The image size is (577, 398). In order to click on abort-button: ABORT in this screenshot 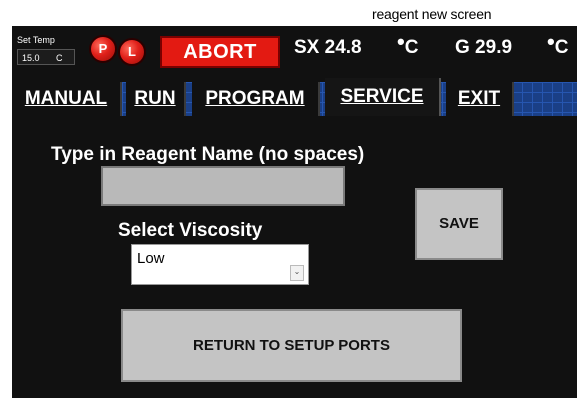, I will do `click(220, 52)`.